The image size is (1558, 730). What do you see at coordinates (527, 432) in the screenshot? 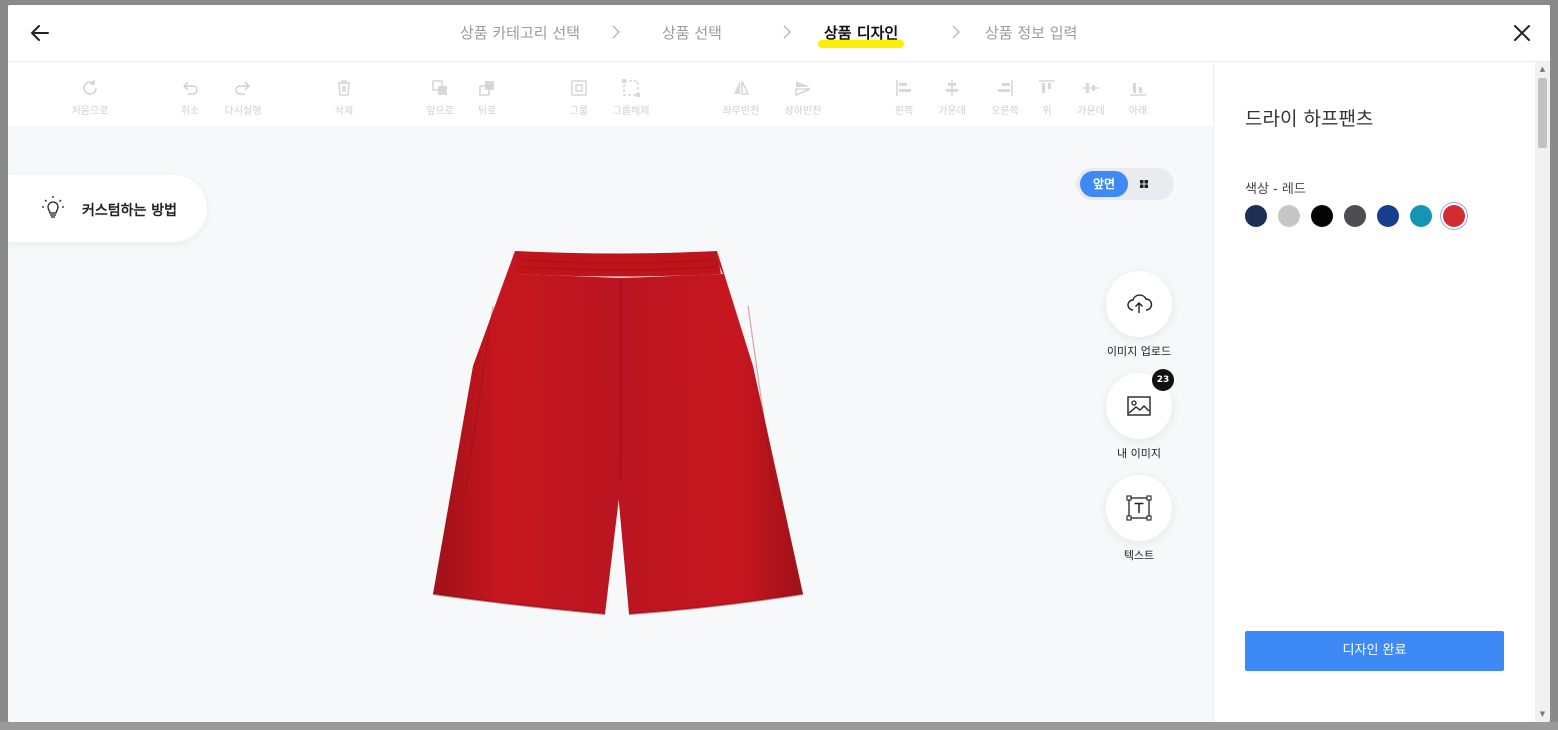
I see `shorts-left-leg` at bounding box center [527, 432].